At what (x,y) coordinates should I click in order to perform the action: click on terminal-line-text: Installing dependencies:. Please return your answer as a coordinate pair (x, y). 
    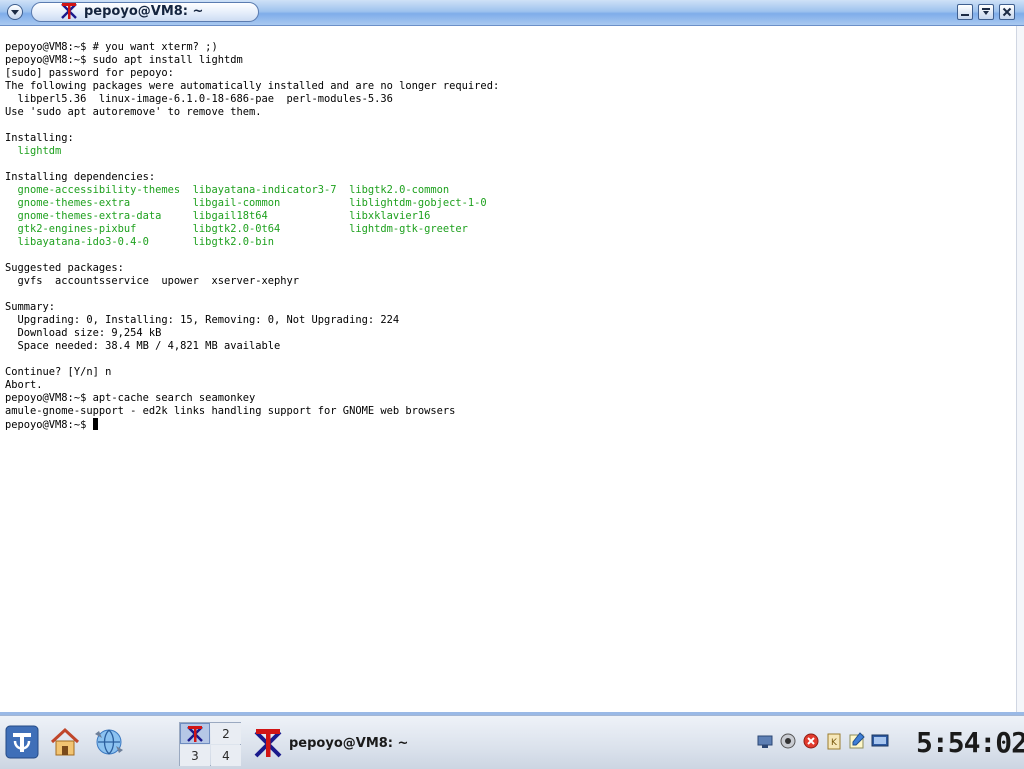
    Looking at the image, I should click on (80, 177).